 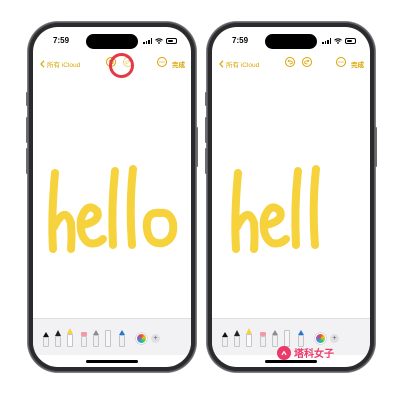 What do you see at coordinates (284, 352) in the screenshot?
I see `watermark-logo-icon` at bounding box center [284, 352].